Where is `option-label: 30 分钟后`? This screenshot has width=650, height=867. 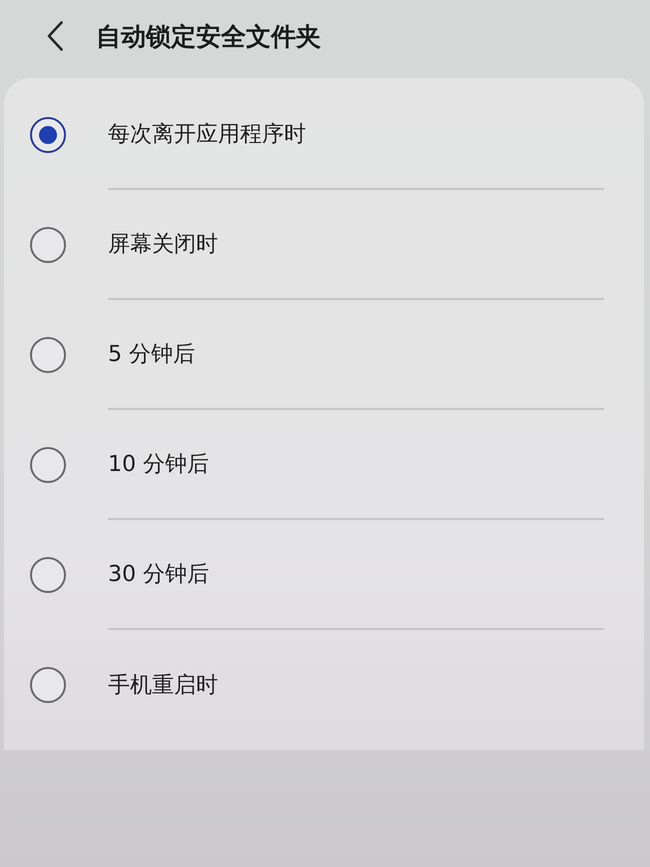
option-label: 30 分钟后 is located at coordinates (158, 575).